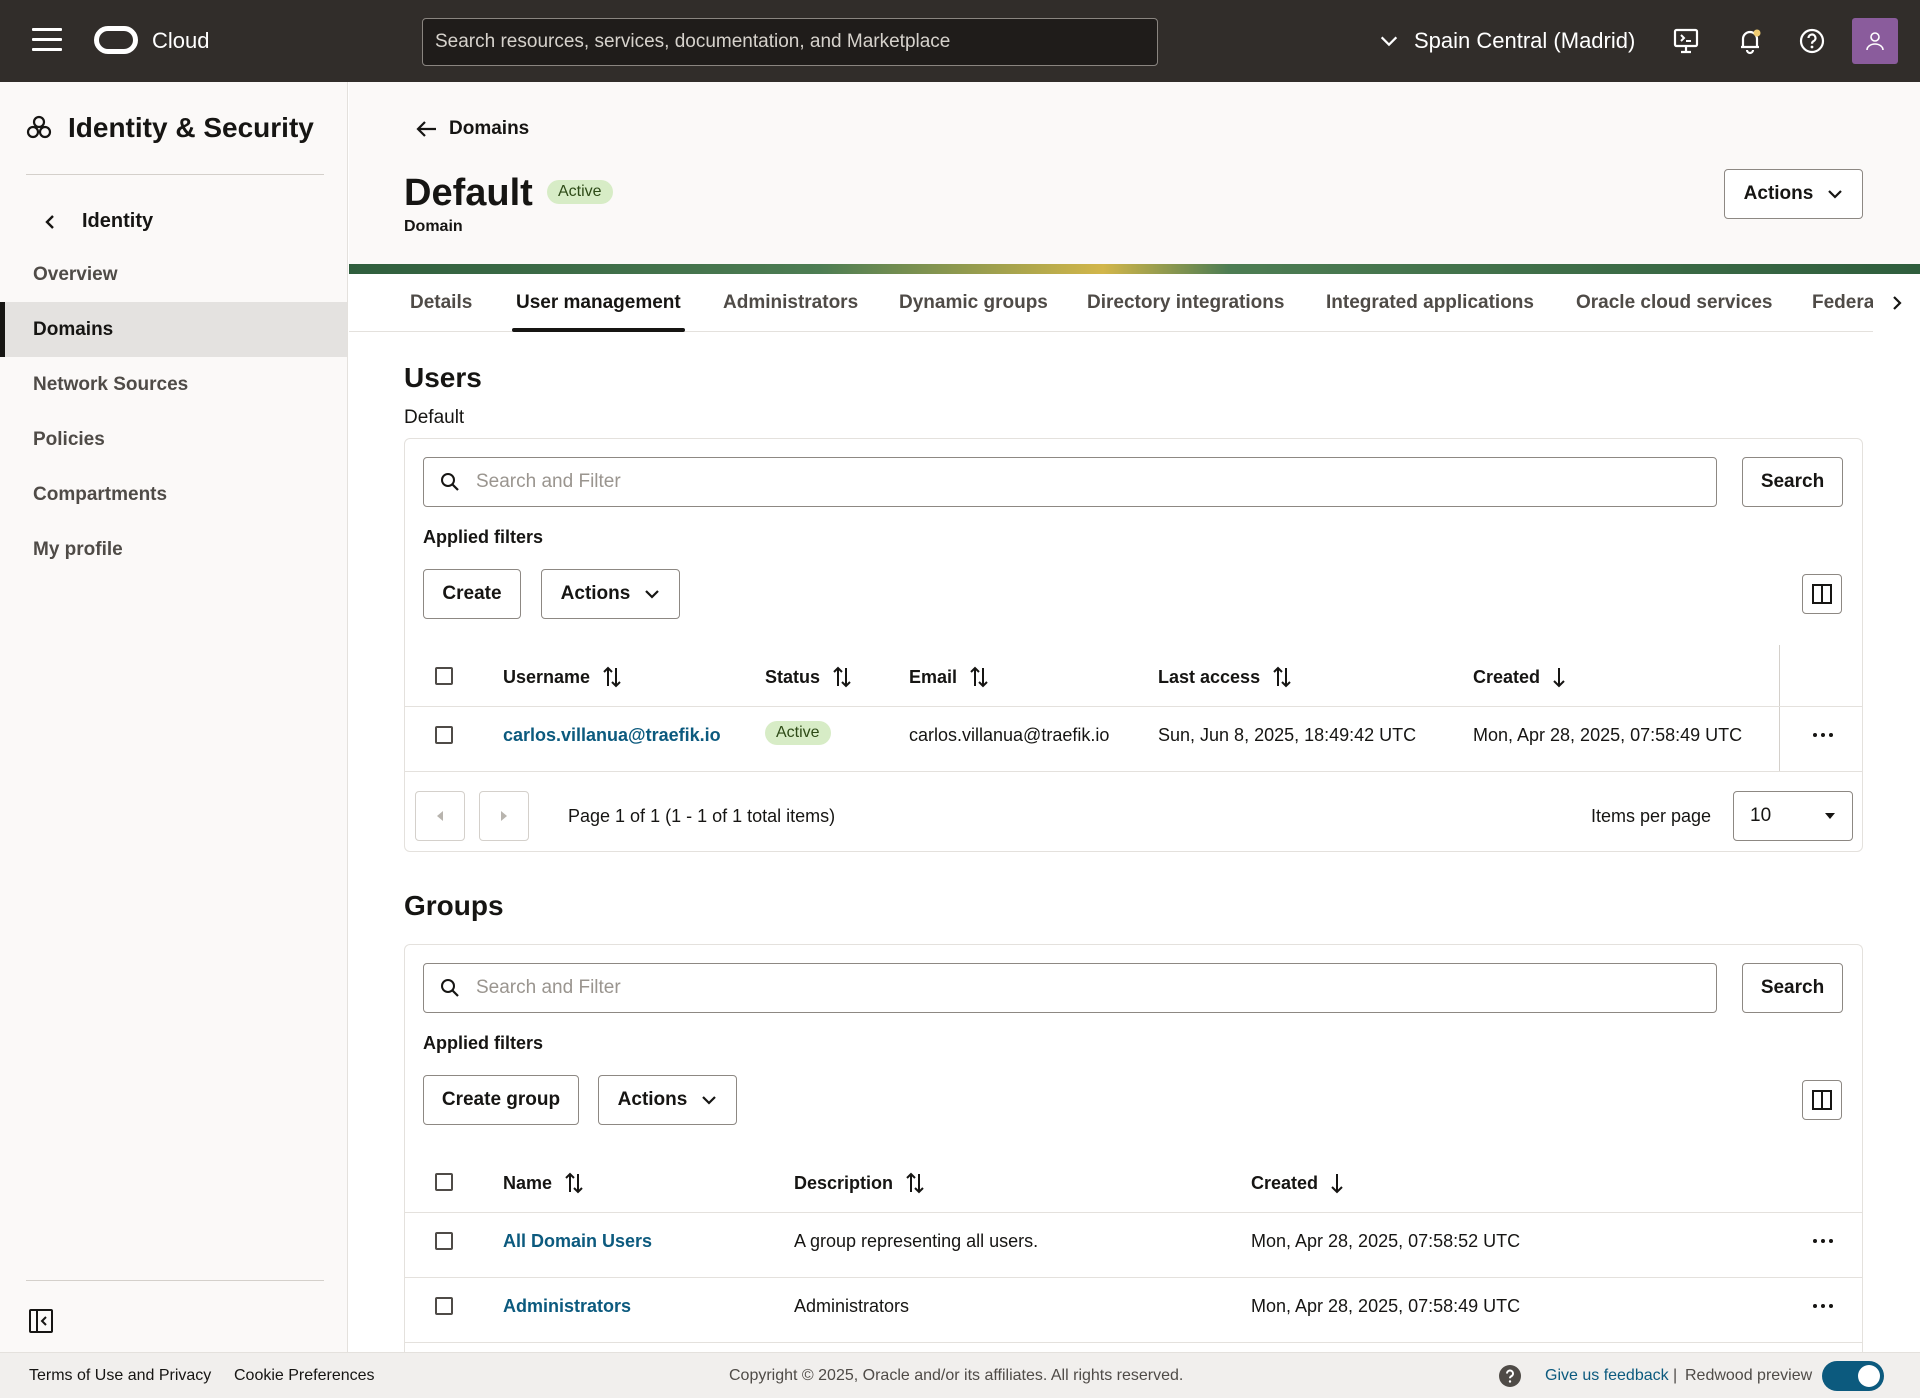 The height and width of the screenshot is (1398, 1920). Describe the element at coordinates (173, 494) in the screenshot. I see `sidebar-item-compartments: Compartments` at that location.